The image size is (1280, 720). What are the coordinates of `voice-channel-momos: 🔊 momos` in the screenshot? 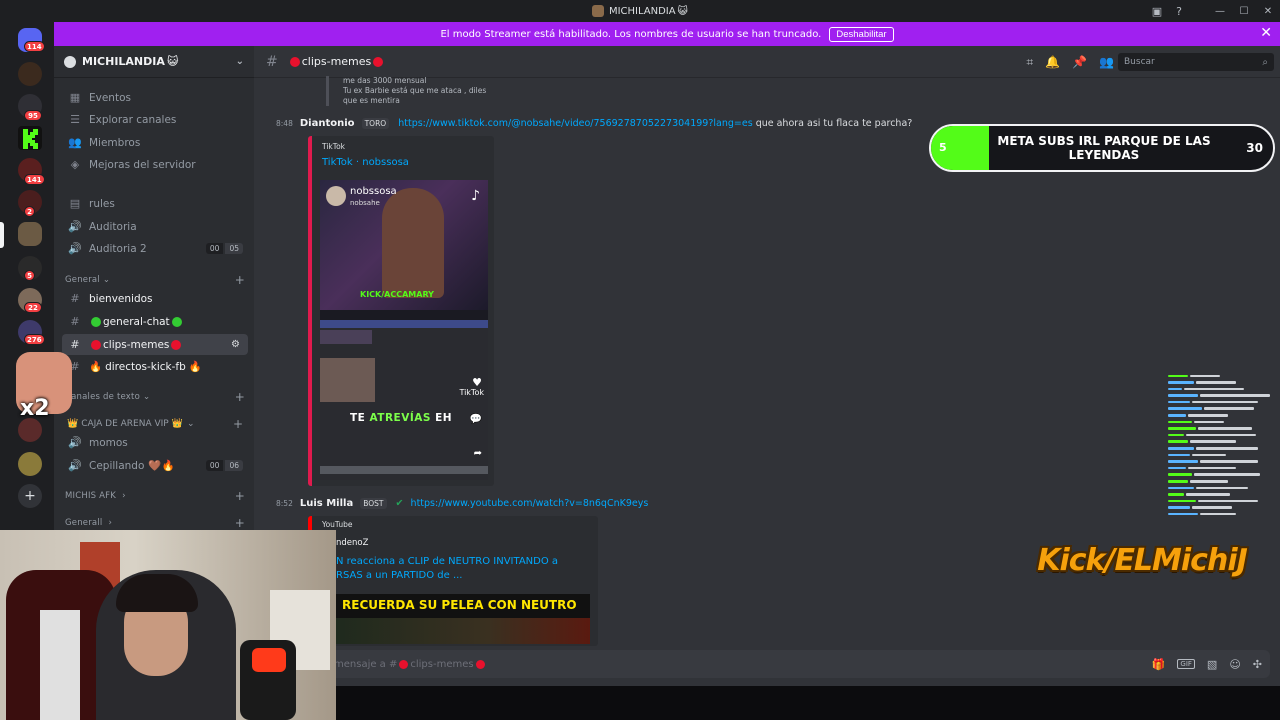 It's located at (155, 442).